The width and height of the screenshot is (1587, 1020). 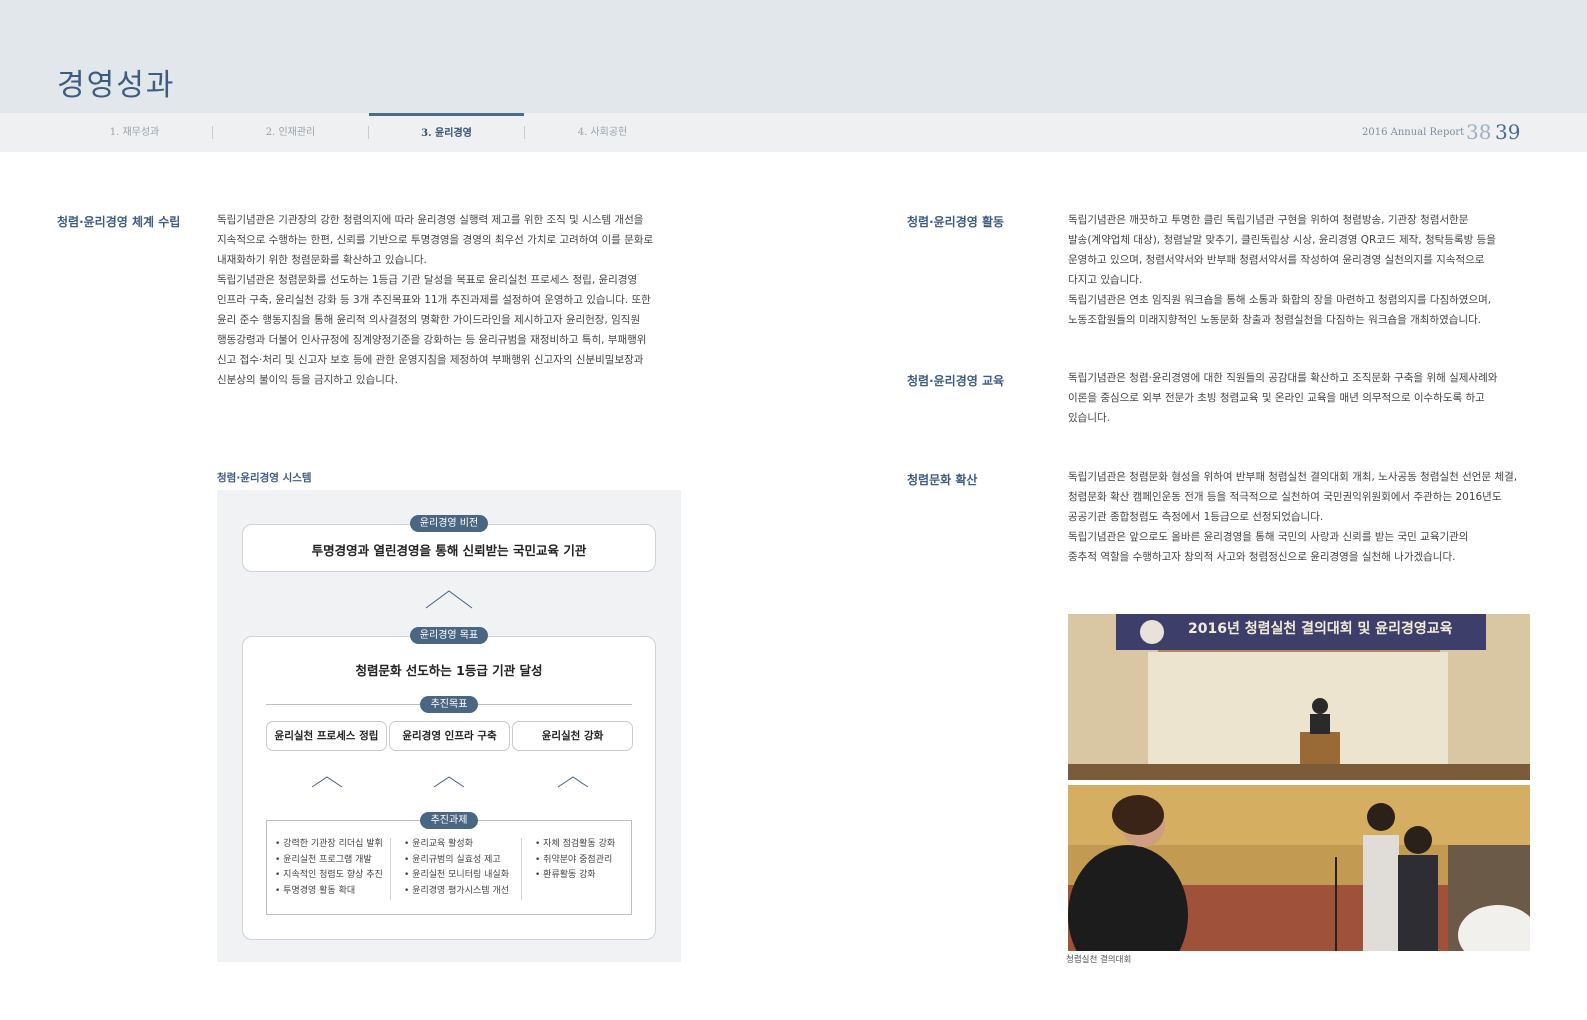 I want to click on goal-text: 청렴문화 선도하는 1등급 기관 달성, so click(x=449, y=670).